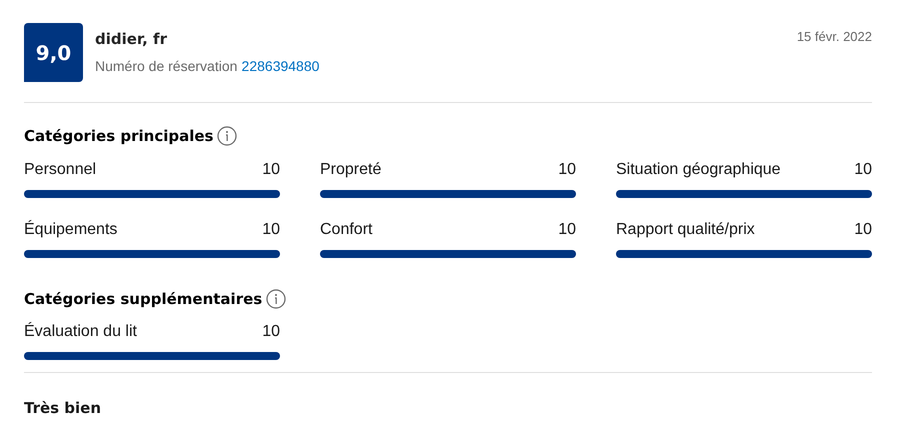 The height and width of the screenshot is (436, 897). I want to click on category-label: Rapport qualité/prix, so click(685, 230).